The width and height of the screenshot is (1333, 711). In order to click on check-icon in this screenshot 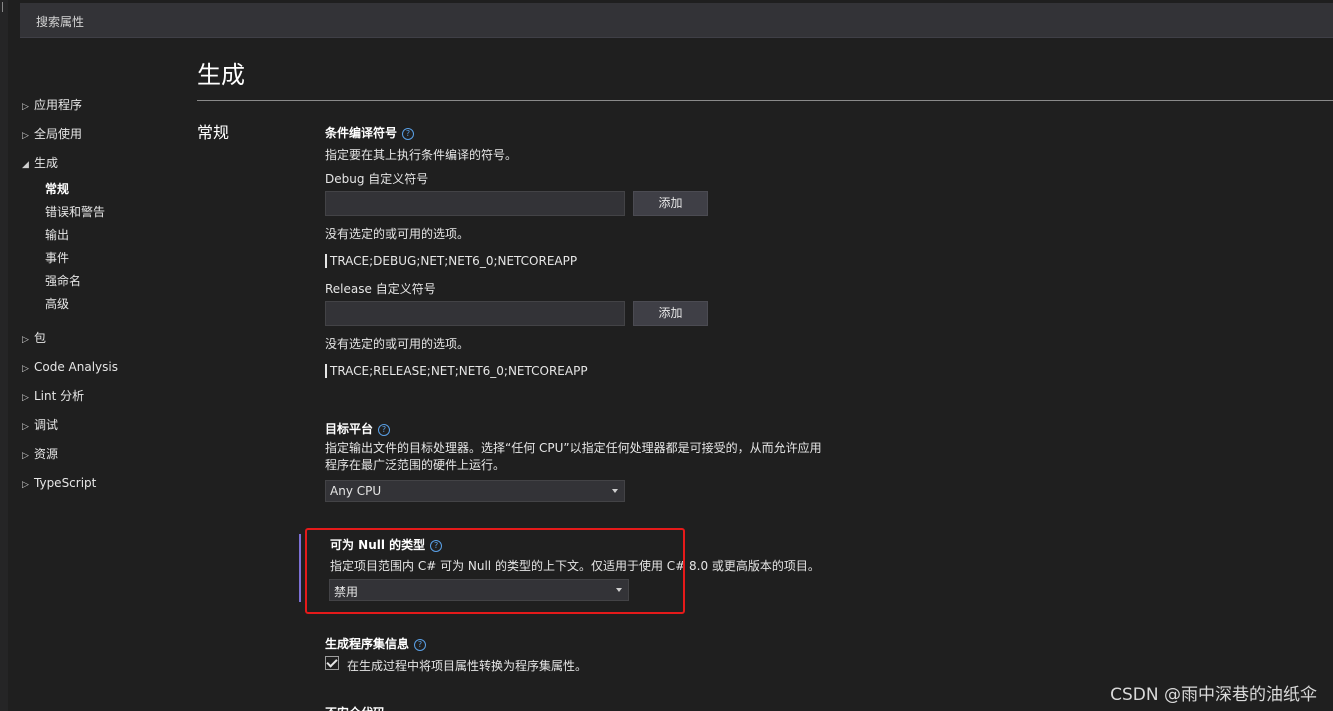, I will do `click(332, 662)`.